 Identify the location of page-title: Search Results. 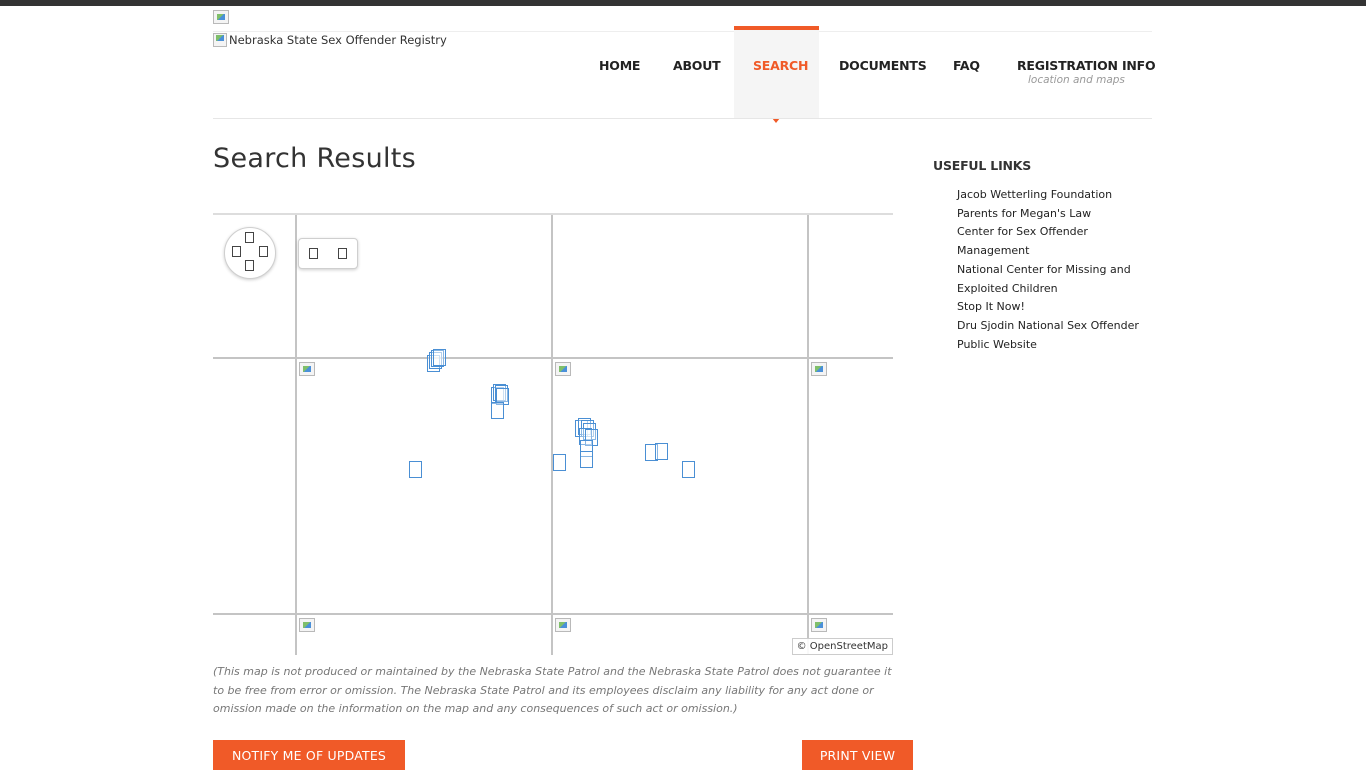
(315, 158).